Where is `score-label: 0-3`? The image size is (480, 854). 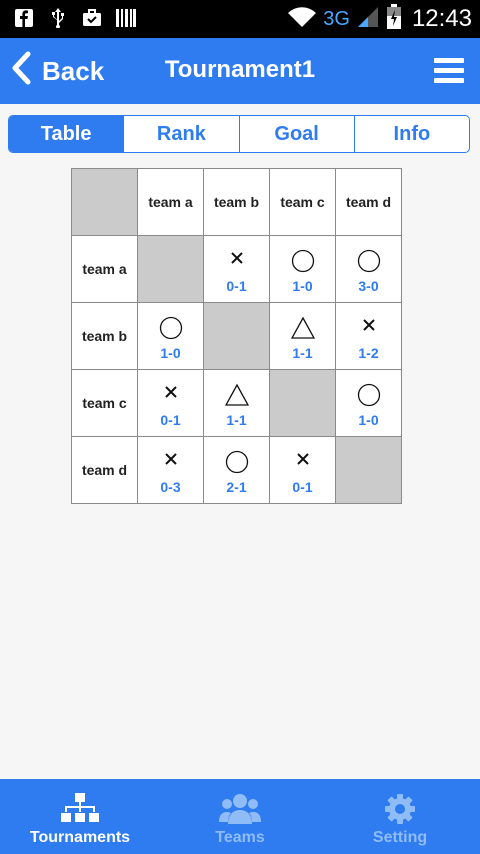 score-label: 0-3 is located at coordinates (170, 486).